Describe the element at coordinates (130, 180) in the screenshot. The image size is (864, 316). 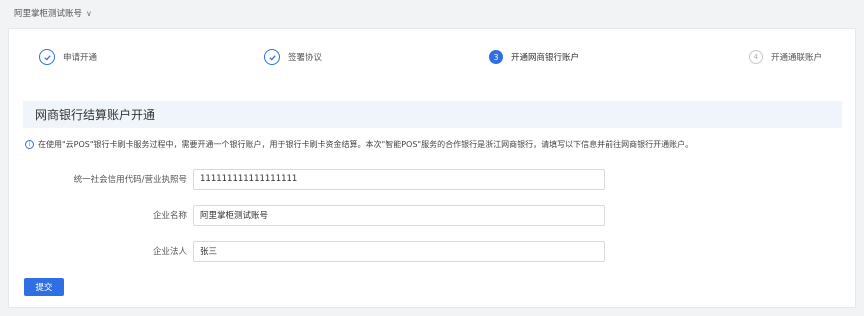
I see `license-label: 统一社会信用代码/营业执照号` at that location.